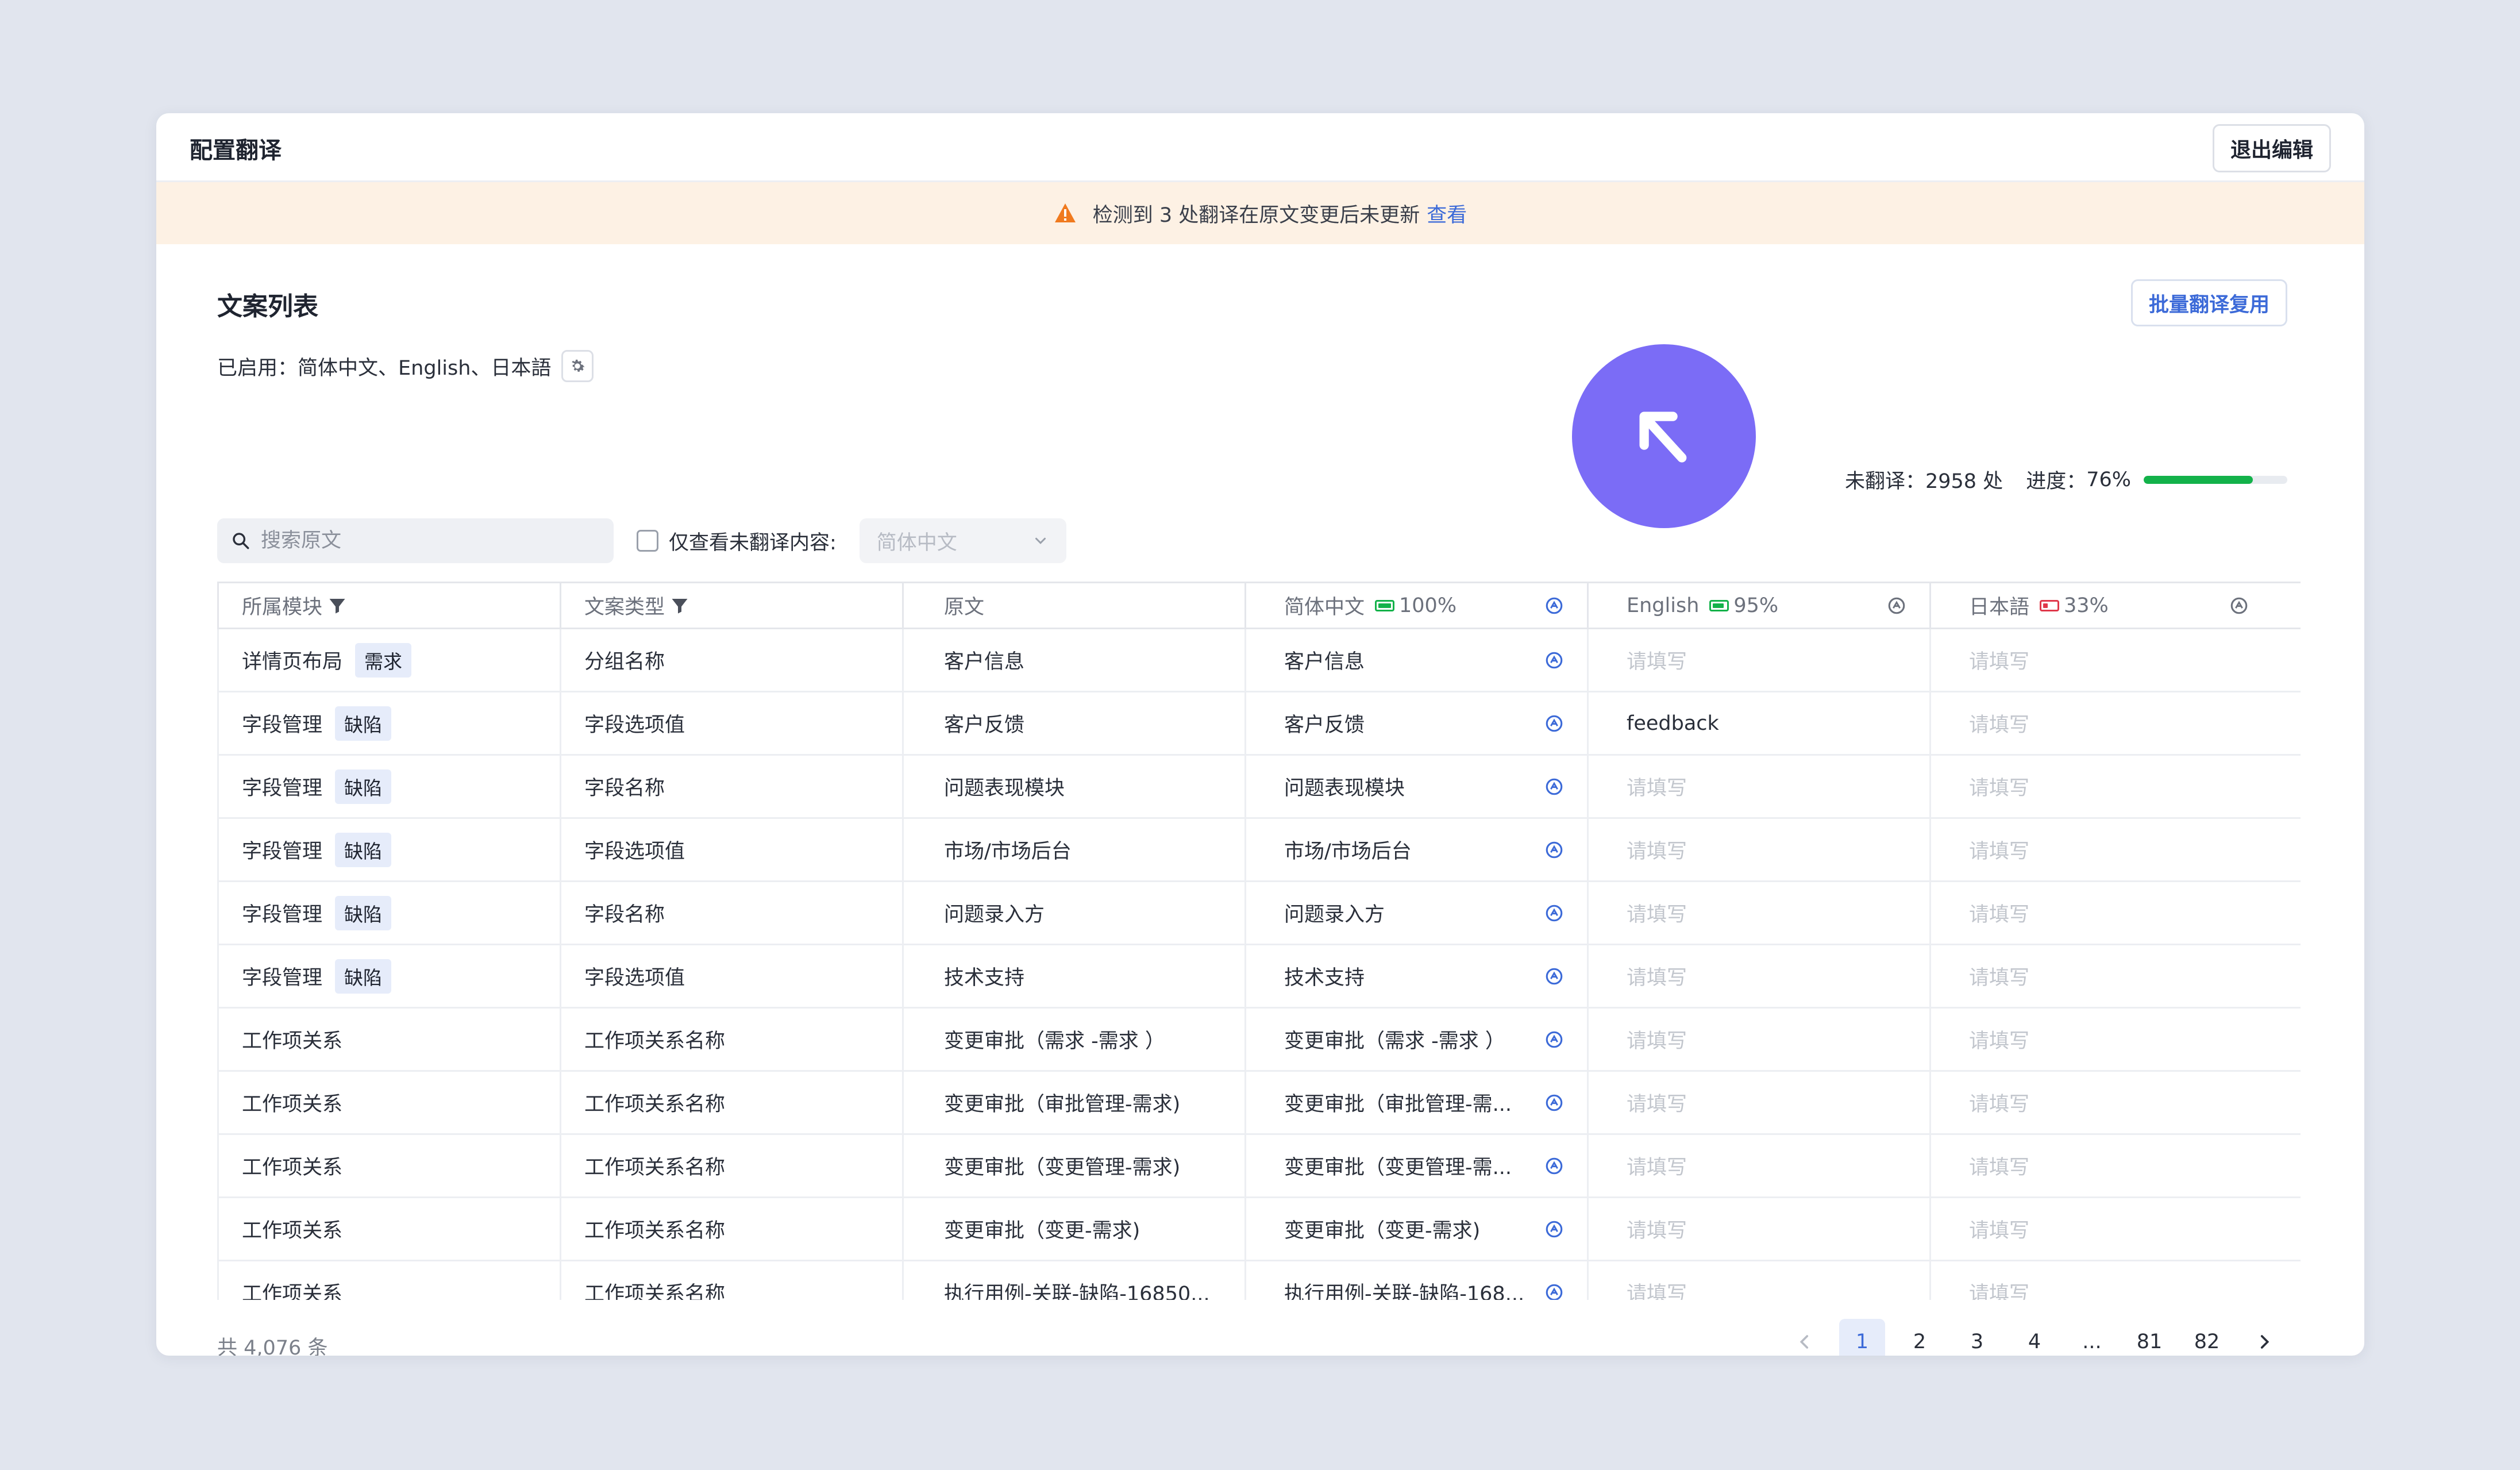 The height and width of the screenshot is (1470, 2520). What do you see at coordinates (1260, 213) in the screenshot?
I see `stale-translation-banner: 检测到 3 处翻译在原文变更后未更新 查看` at bounding box center [1260, 213].